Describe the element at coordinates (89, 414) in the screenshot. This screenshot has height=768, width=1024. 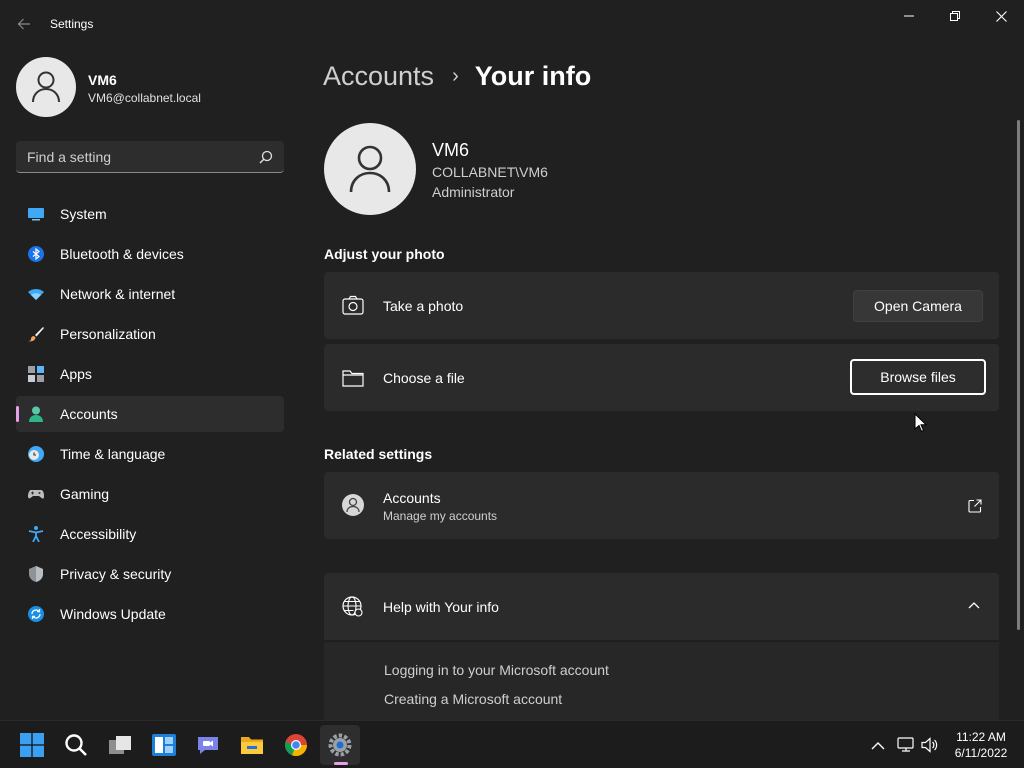
I see `sidebar-item-label: Accounts` at that location.